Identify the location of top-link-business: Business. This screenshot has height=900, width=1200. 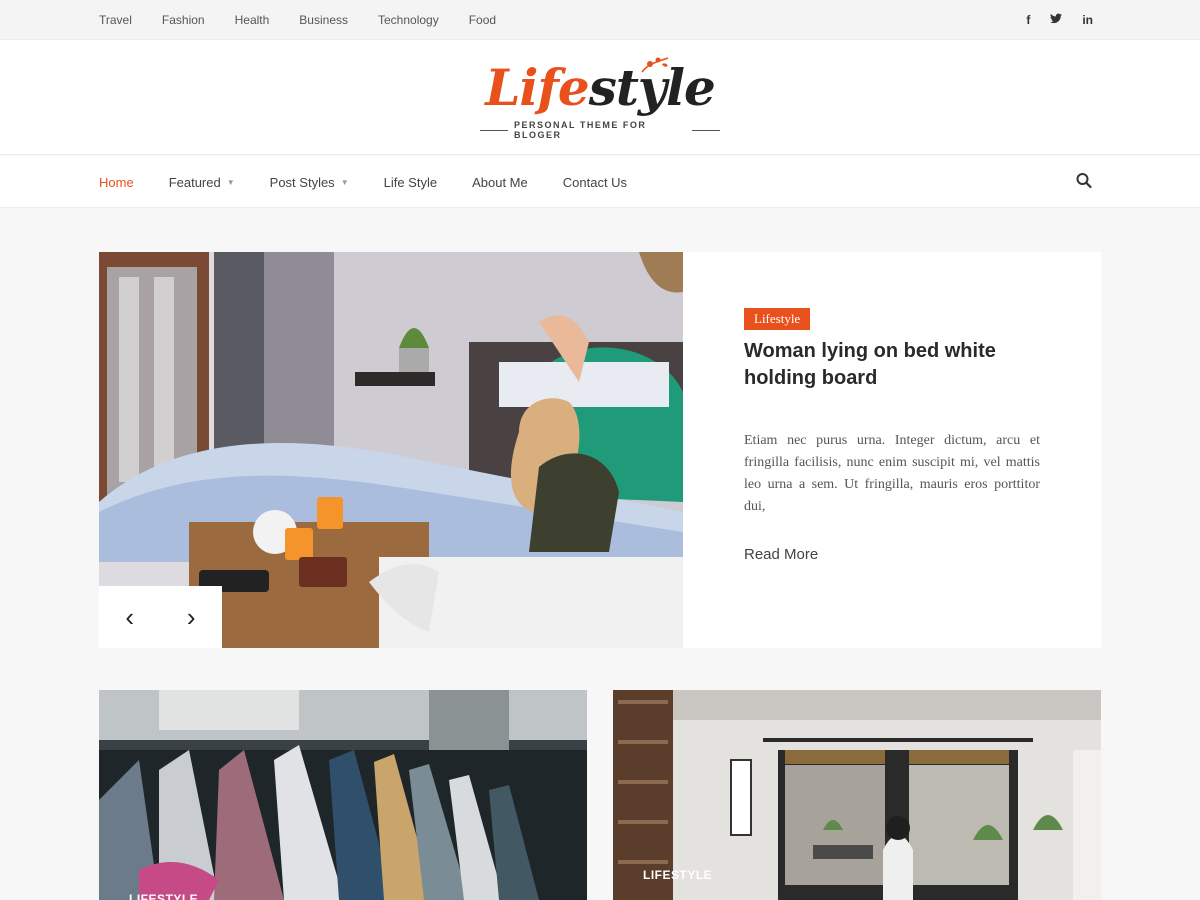
(323, 20).